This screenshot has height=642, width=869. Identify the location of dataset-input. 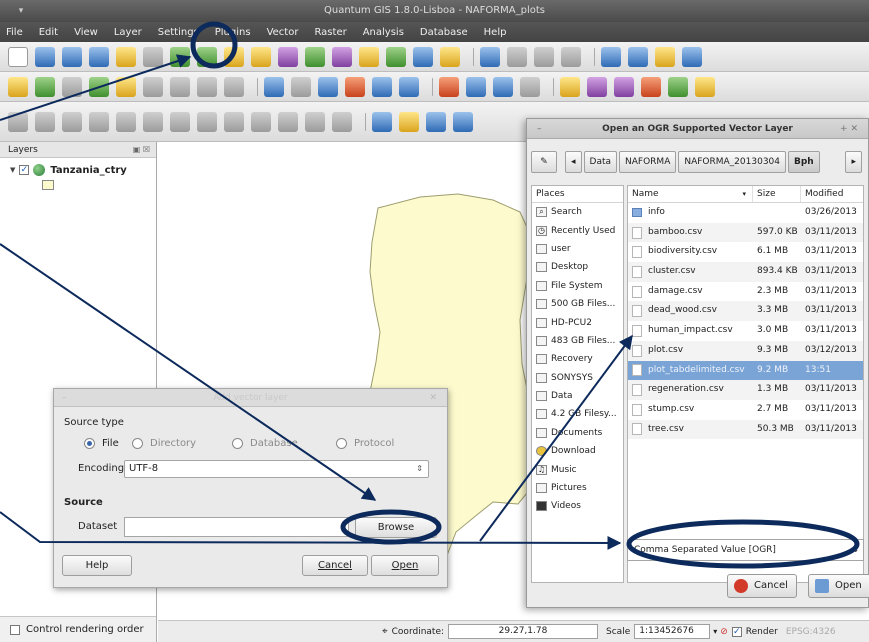
(236, 527).